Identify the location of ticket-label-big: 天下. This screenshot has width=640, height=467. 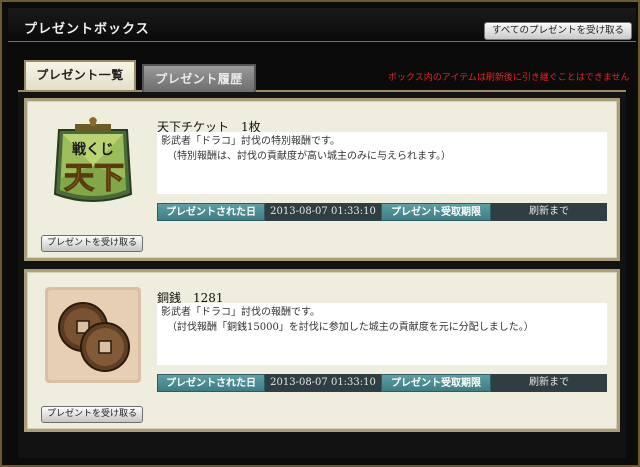
(94, 178).